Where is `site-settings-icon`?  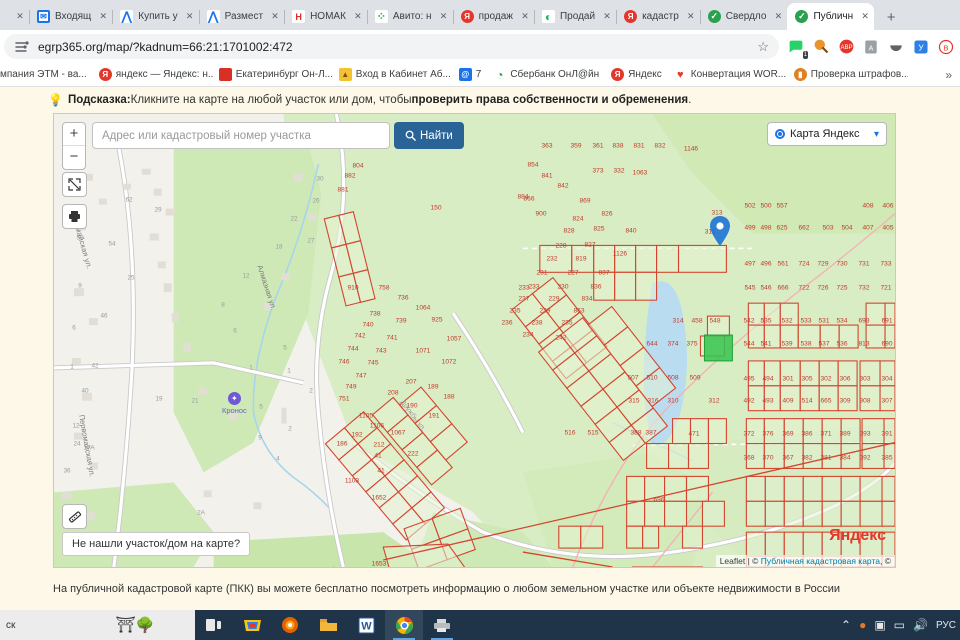 site-settings-icon is located at coordinates (22, 47).